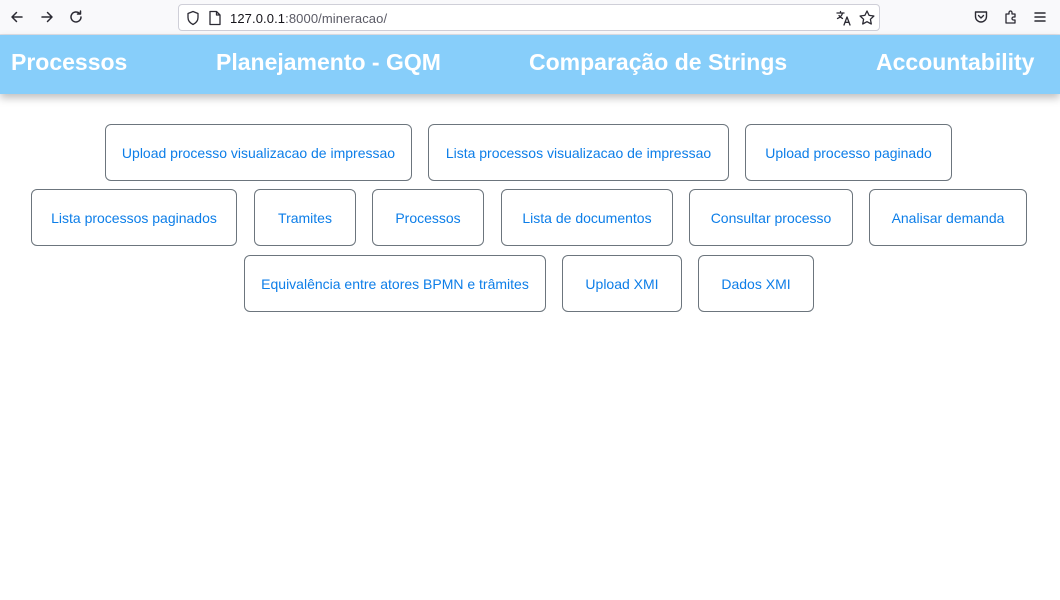 This screenshot has width=1060, height=600. What do you see at coordinates (17, 17) in the screenshot?
I see `back-arrow-icon` at bounding box center [17, 17].